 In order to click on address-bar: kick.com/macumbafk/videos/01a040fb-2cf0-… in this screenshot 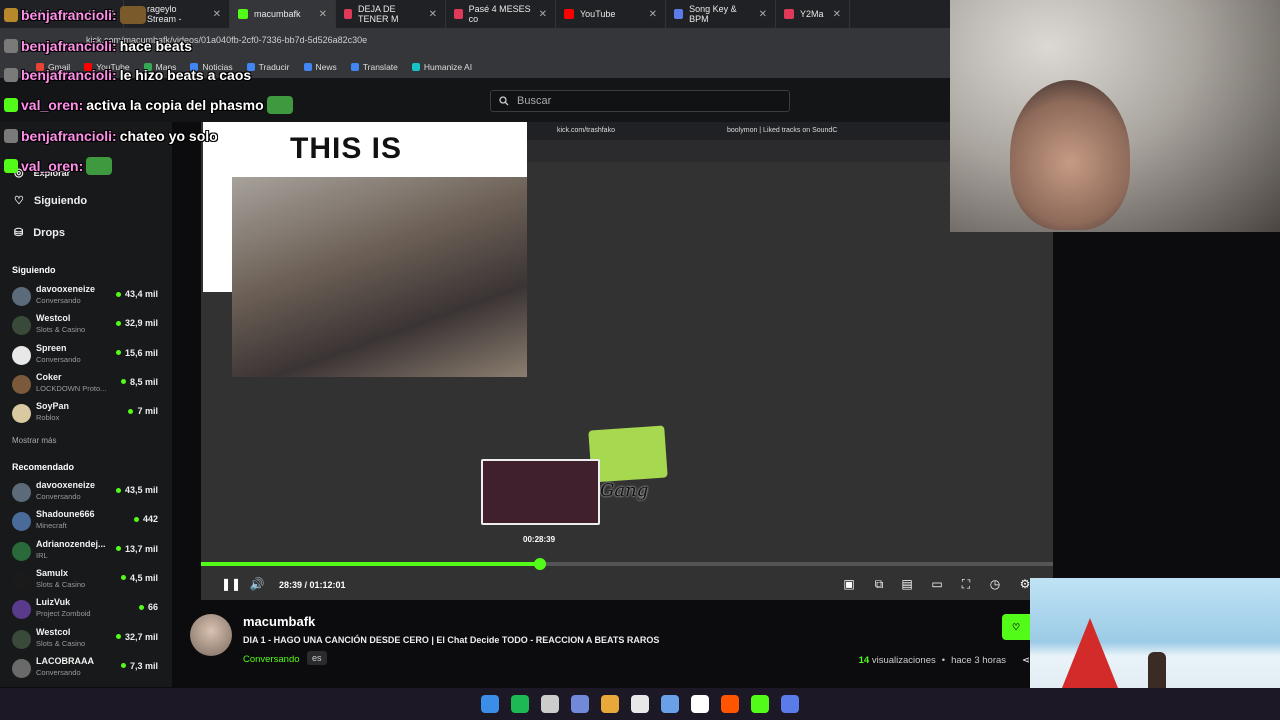, I will do `click(475, 42)`.